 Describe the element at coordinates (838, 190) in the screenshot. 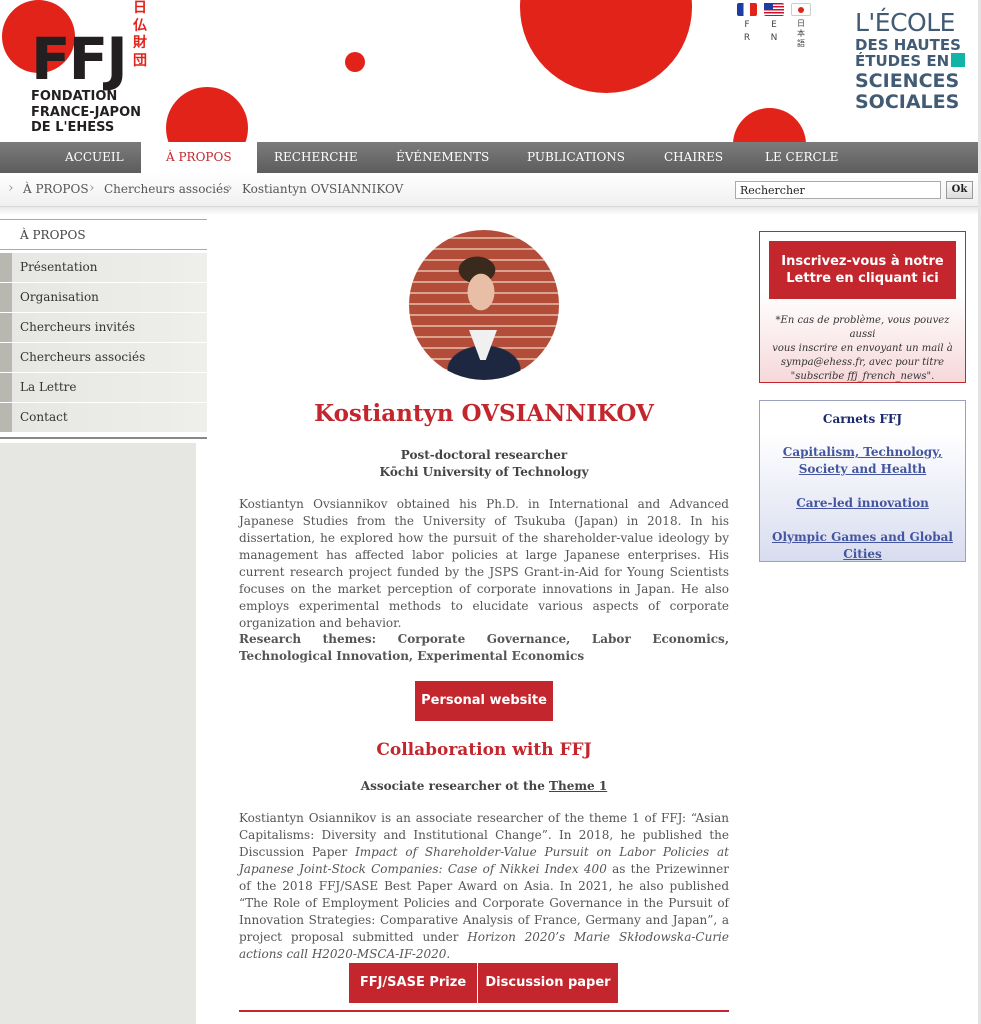

I see `search-input` at that location.